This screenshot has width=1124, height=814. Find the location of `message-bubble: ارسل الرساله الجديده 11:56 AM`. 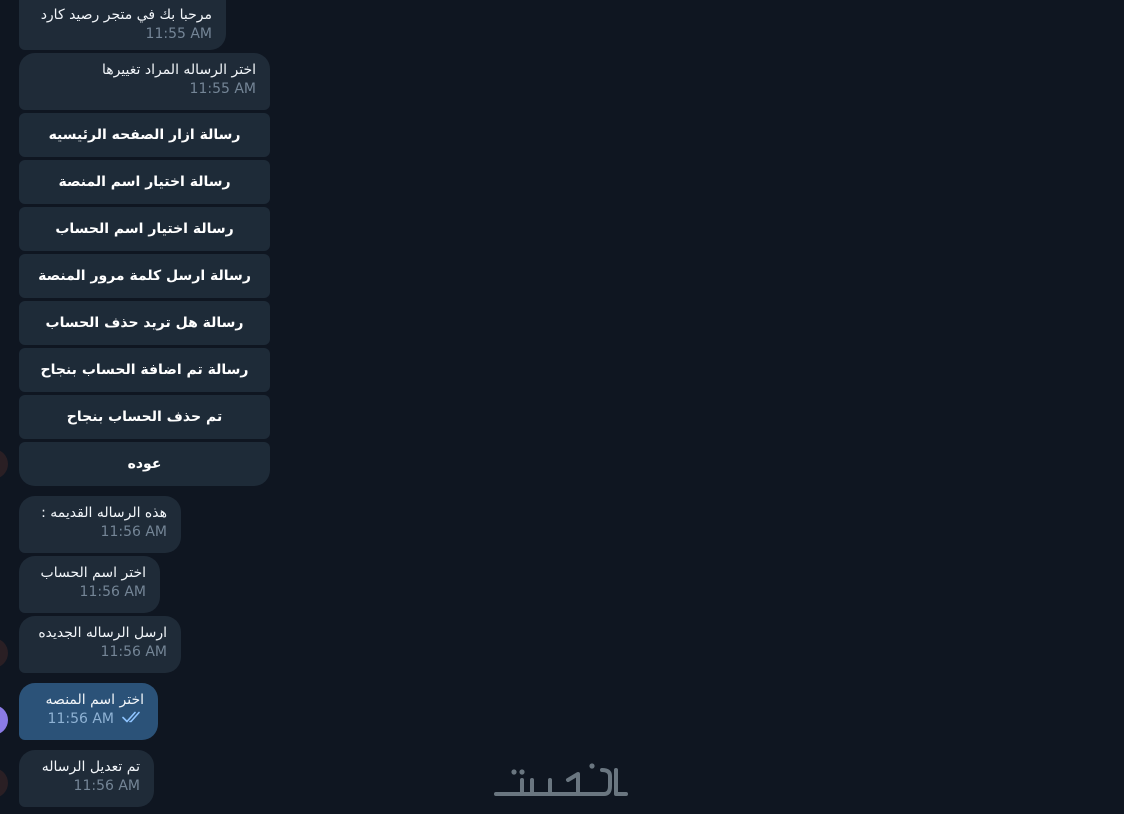

message-bubble: ارسل الرساله الجديده 11:56 AM is located at coordinates (100, 644).